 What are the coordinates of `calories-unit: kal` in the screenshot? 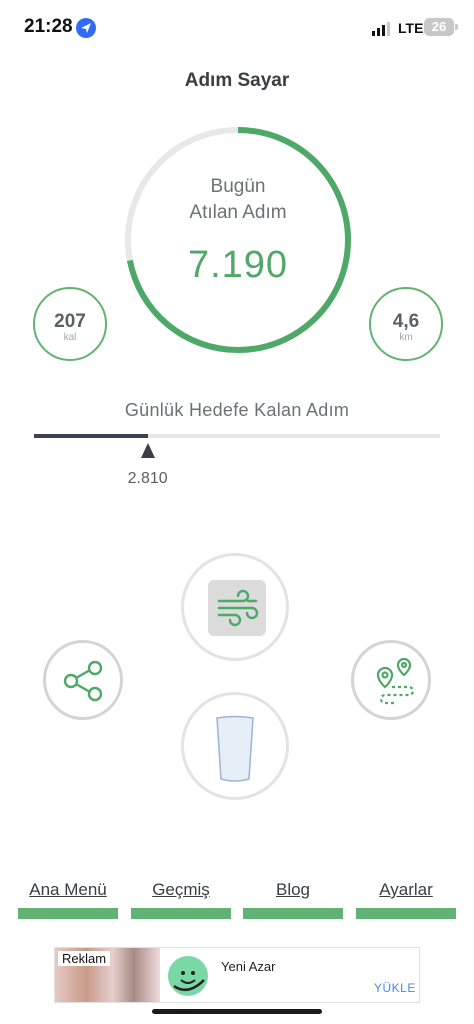 It's located at (70, 337).